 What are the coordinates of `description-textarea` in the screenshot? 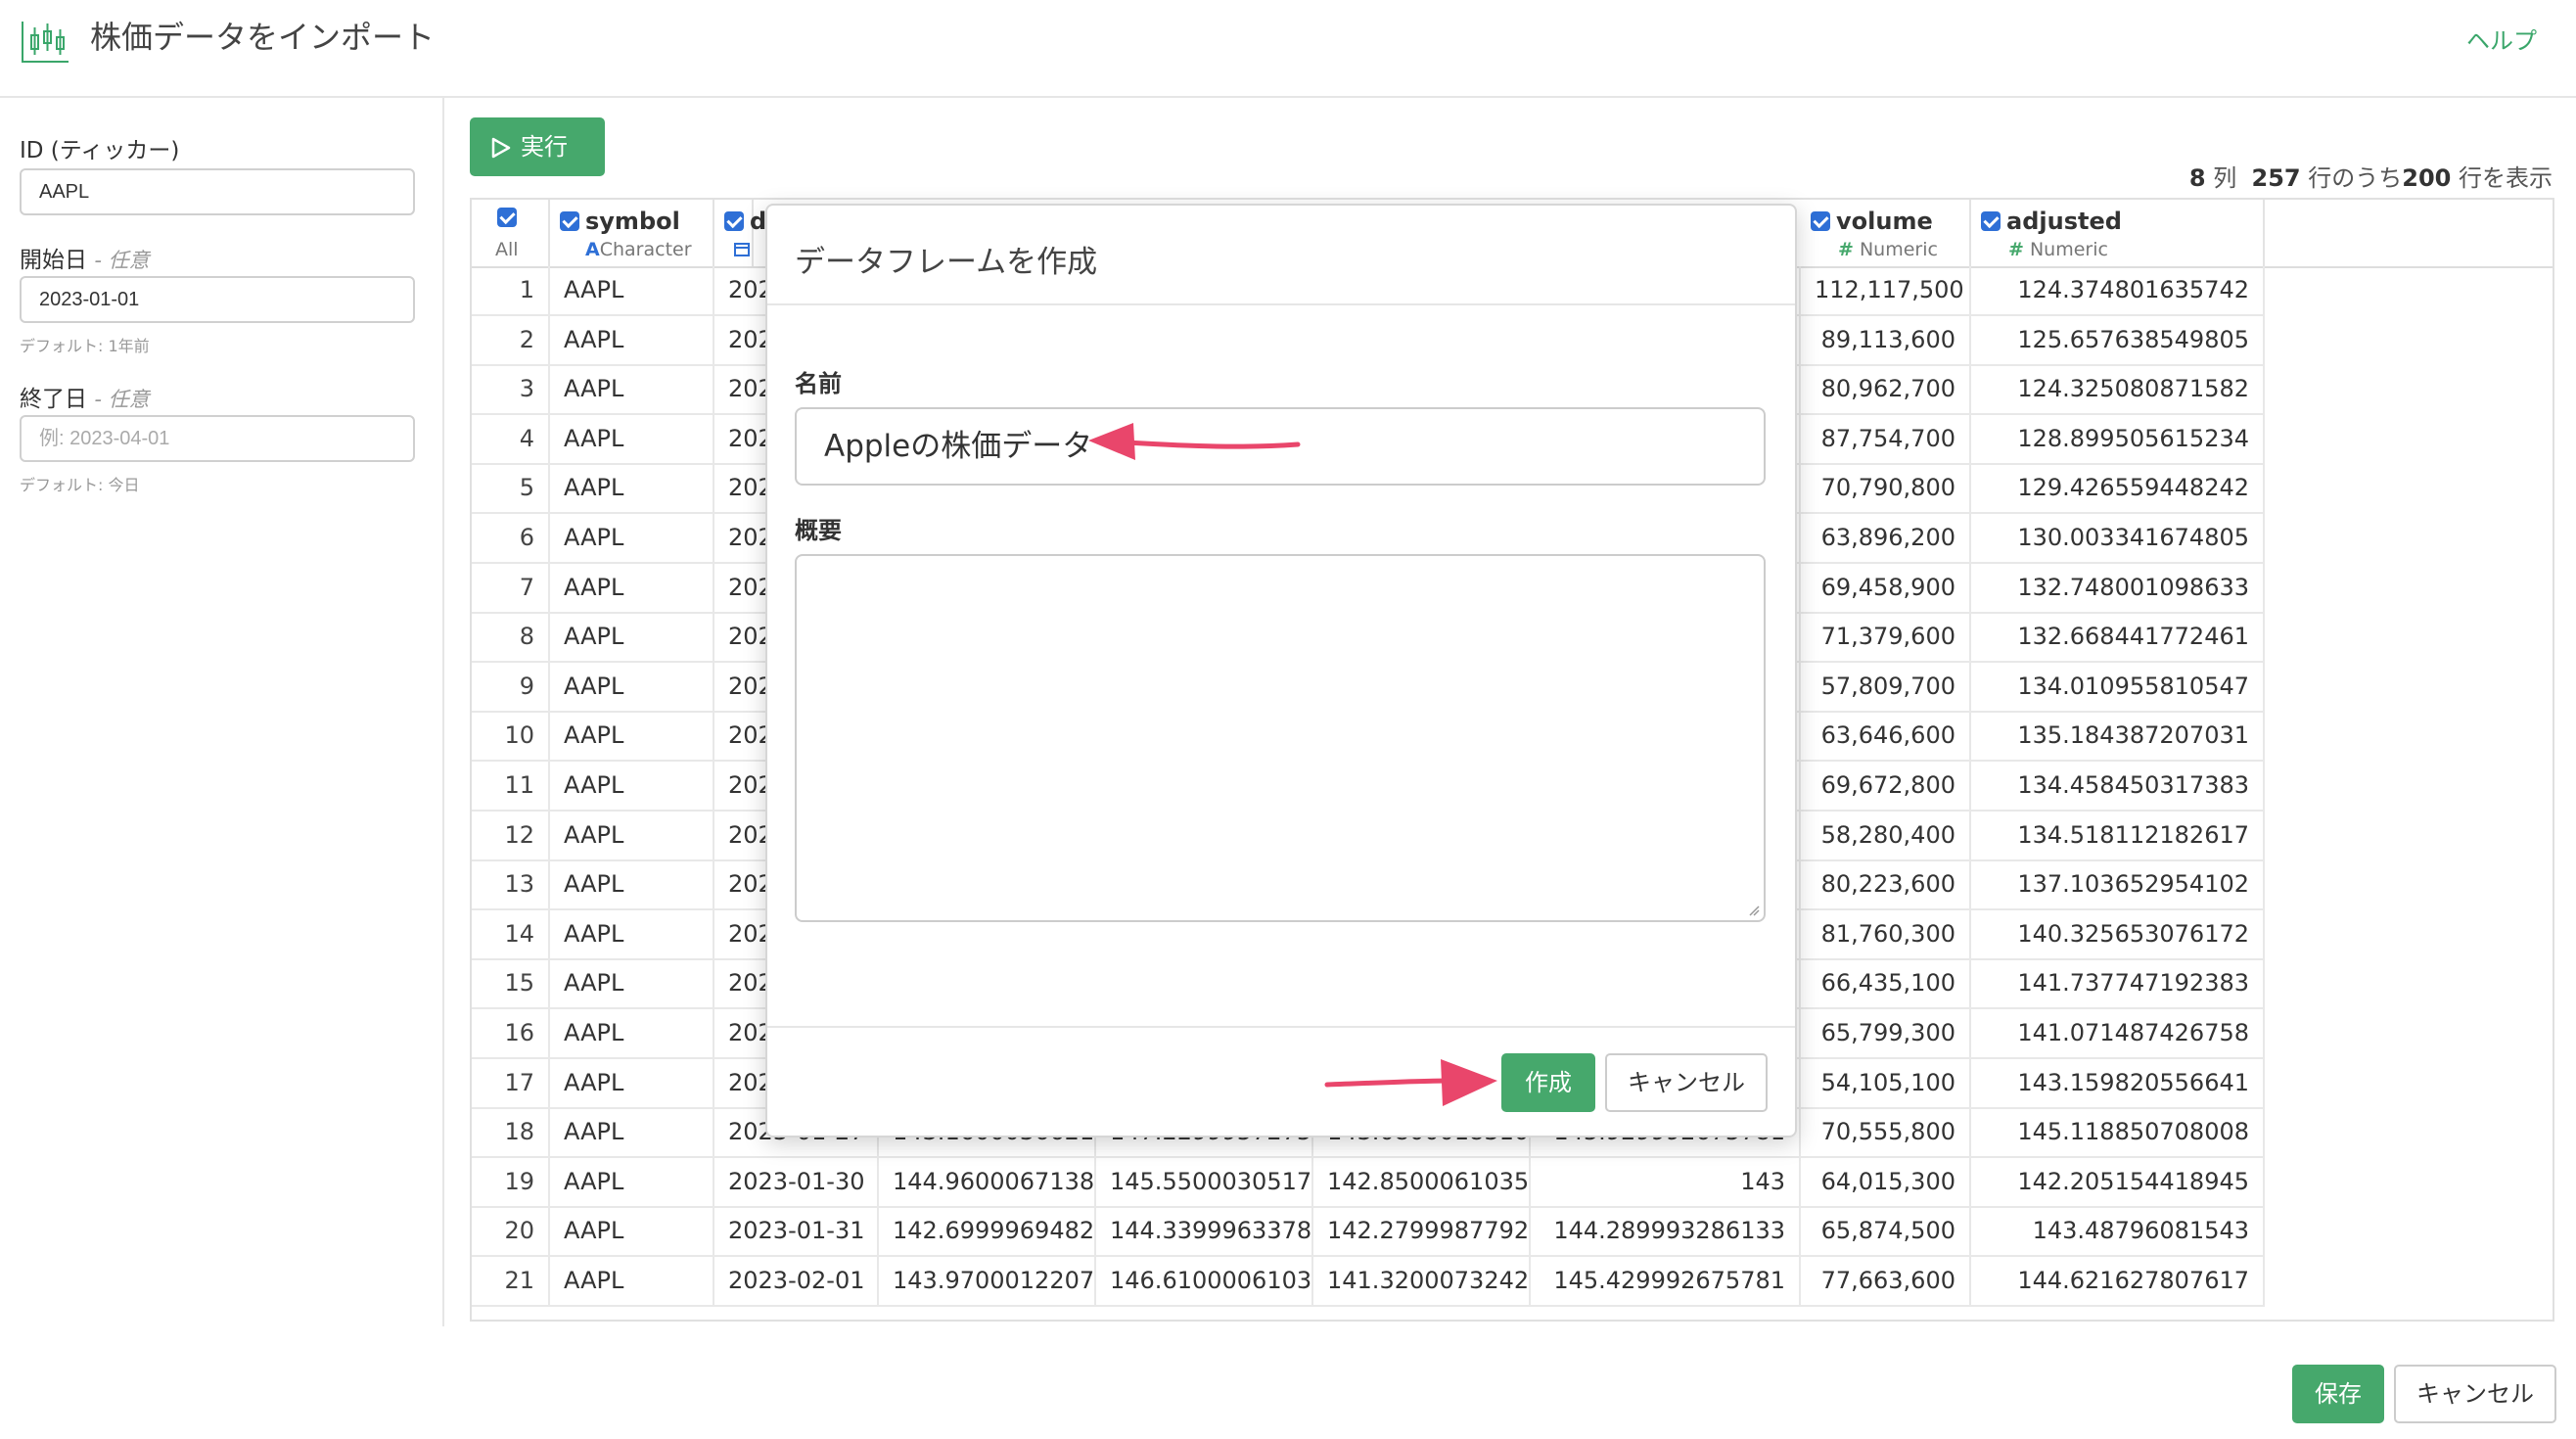 It's located at (1280, 738).